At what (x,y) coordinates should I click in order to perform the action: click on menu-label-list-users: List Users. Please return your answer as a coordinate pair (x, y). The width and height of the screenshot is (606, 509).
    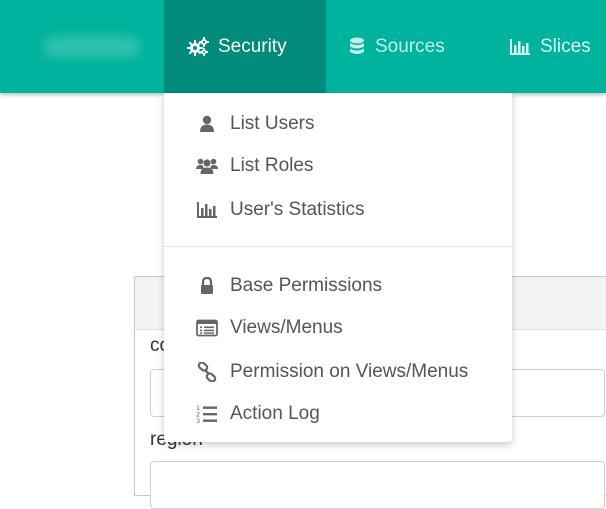
    Looking at the image, I should click on (272, 123).